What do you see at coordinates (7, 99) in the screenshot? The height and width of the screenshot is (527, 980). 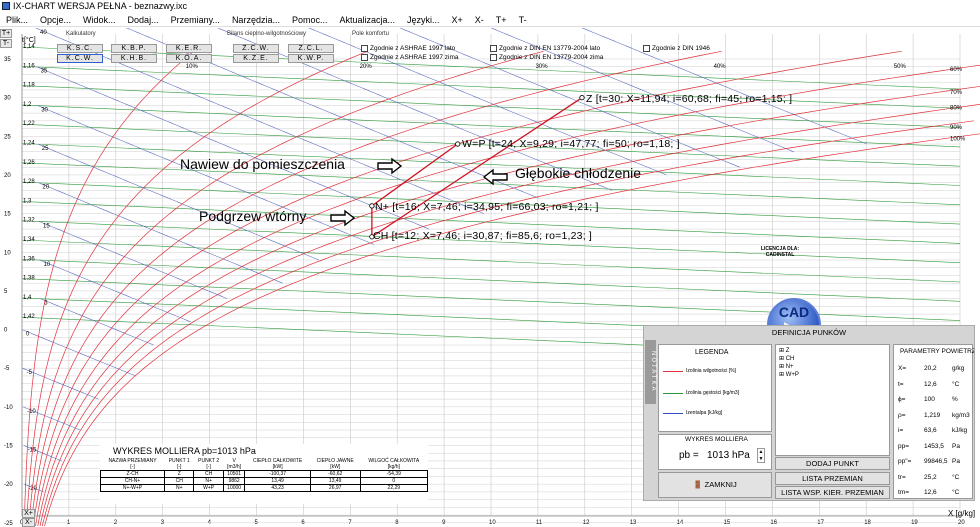 I see `y-tick-label: 30` at bounding box center [7, 99].